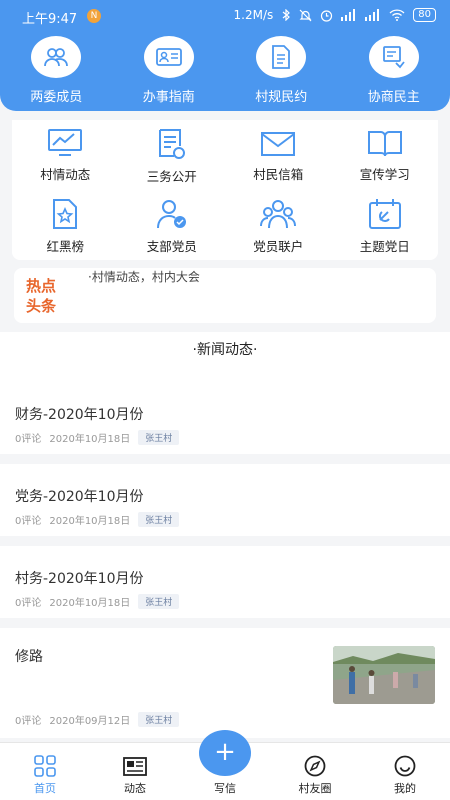 This screenshot has height=800, width=450. What do you see at coordinates (278, 214) in the screenshot?
I see `group-icon` at bounding box center [278, 214].